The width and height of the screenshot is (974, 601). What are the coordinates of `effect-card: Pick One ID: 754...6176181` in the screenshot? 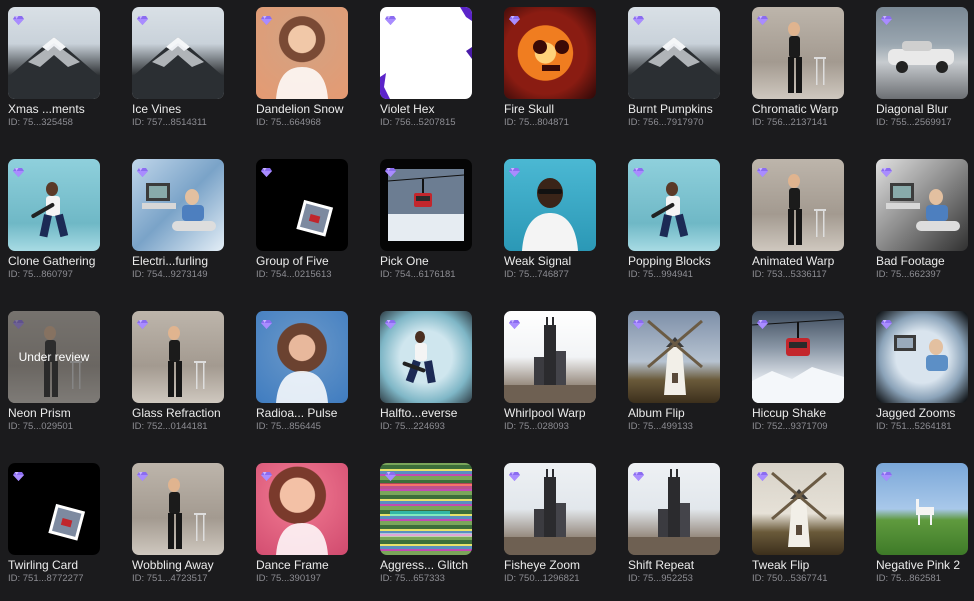 It's located at (426, 227).